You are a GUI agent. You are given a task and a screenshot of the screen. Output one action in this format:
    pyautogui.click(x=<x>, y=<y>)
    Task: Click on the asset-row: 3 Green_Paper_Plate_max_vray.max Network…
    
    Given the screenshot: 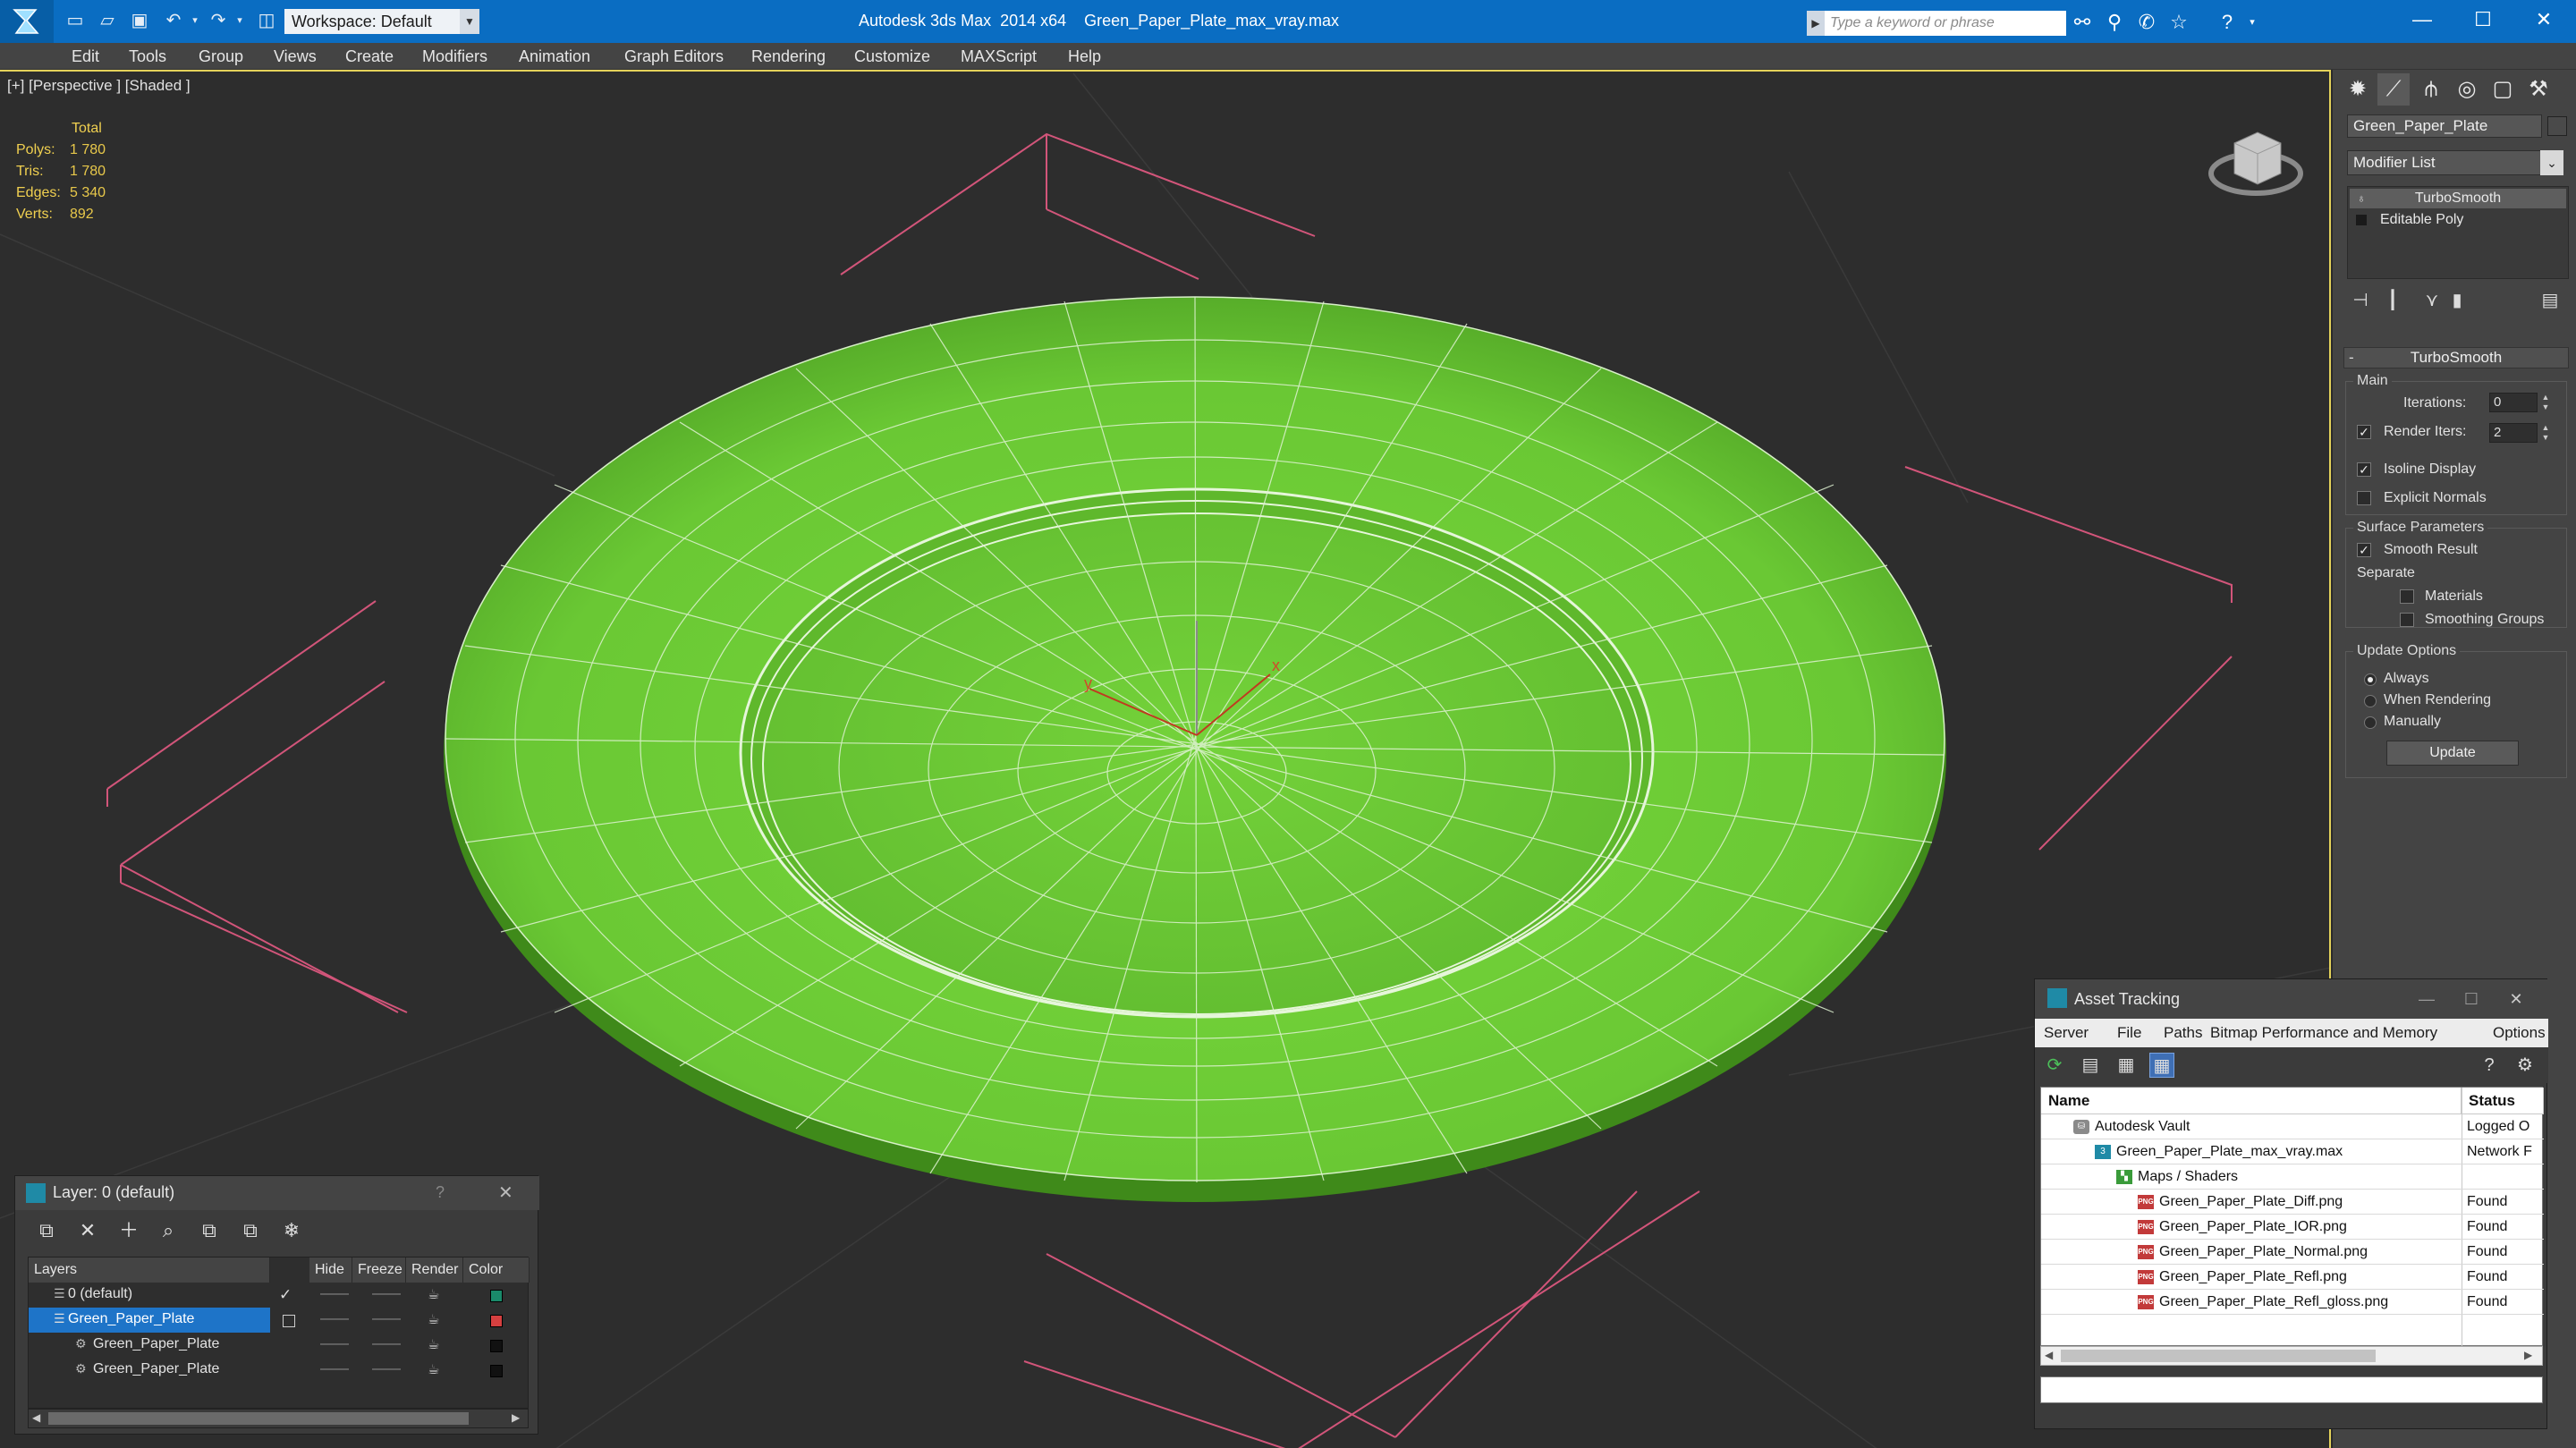 What is the action you would take?
    pyautogui.click(x=2292, y=1151)
    